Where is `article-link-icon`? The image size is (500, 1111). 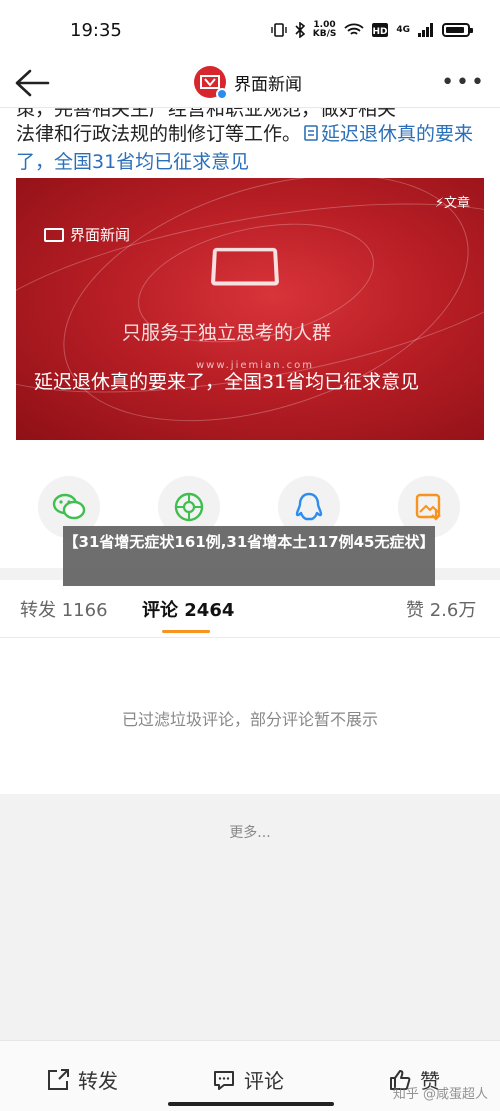
article-link-icon is located at coordinates (311, 133).